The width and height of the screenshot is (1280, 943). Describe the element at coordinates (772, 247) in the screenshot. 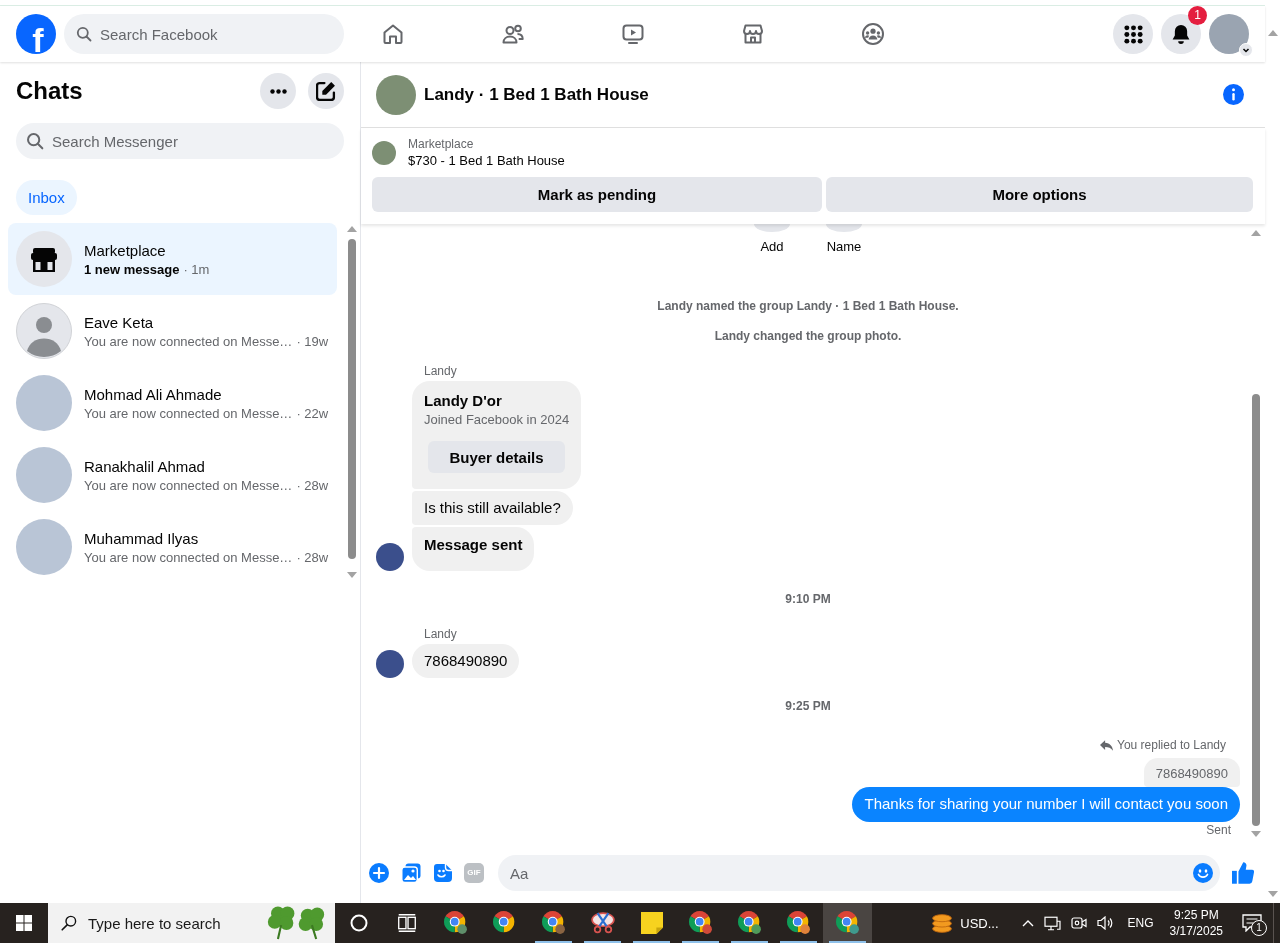

I see `group-action-label: Add` at that location.